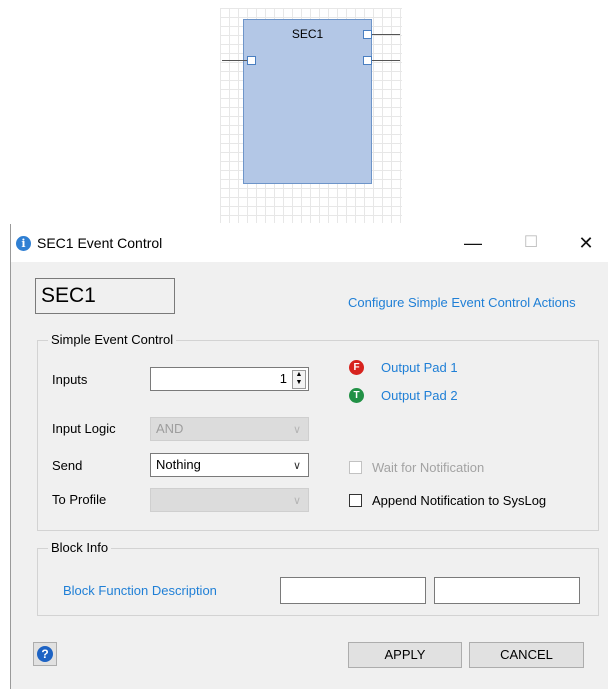 This screenshot has height=689, width=608. I want to click on input-logic-select: AND ∨, so click(229, 429).